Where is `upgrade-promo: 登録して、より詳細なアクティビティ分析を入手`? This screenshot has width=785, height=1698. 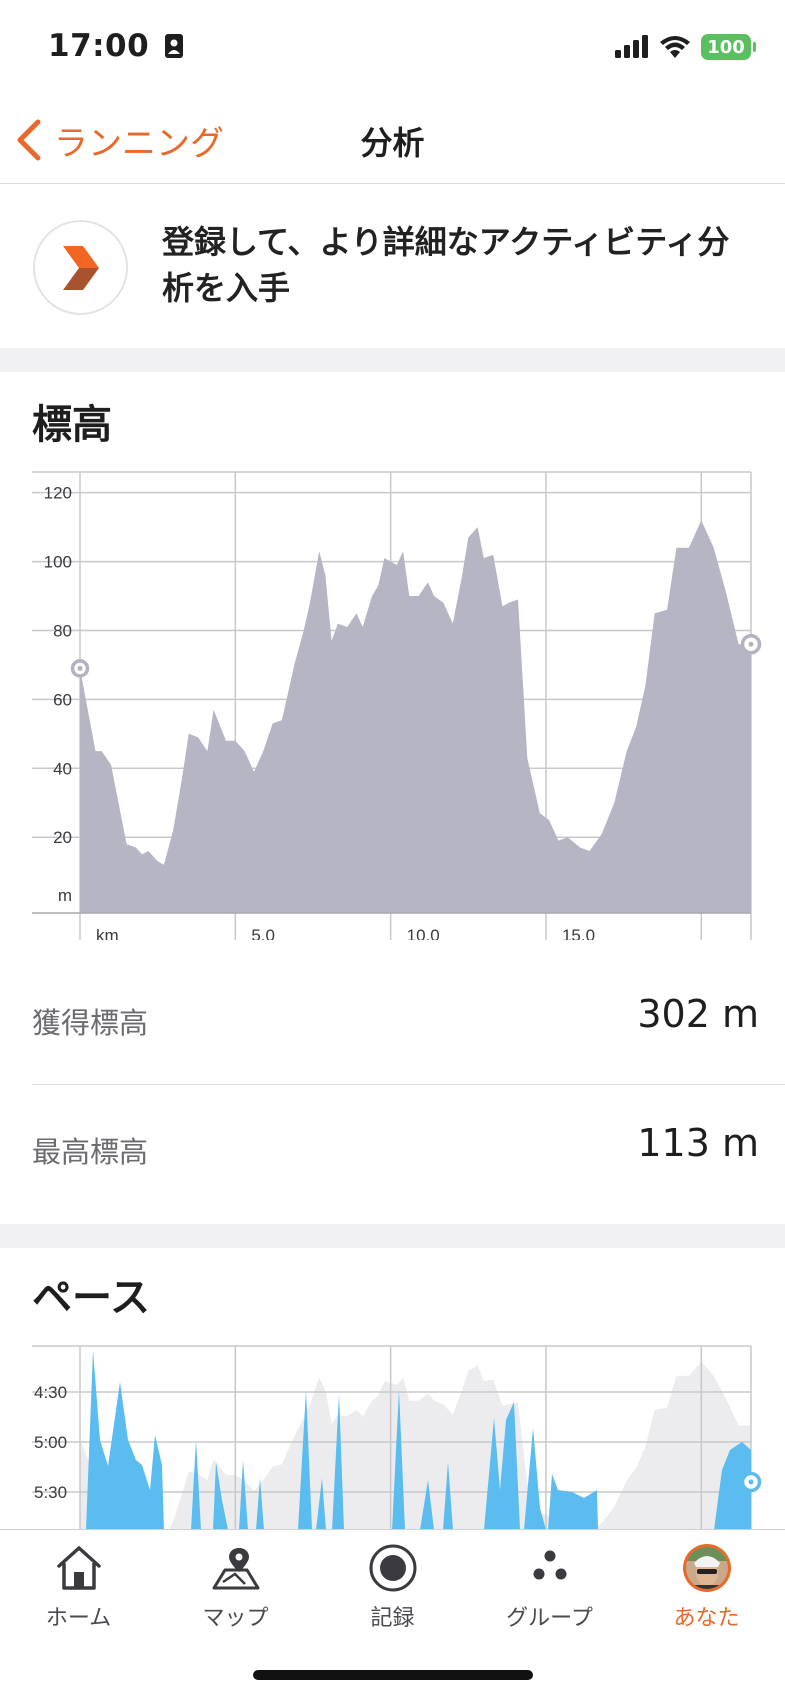
upgrade-promo: 登録して、より詳細なアクティビティ分析を入手 is located at coordinates (392, 266).